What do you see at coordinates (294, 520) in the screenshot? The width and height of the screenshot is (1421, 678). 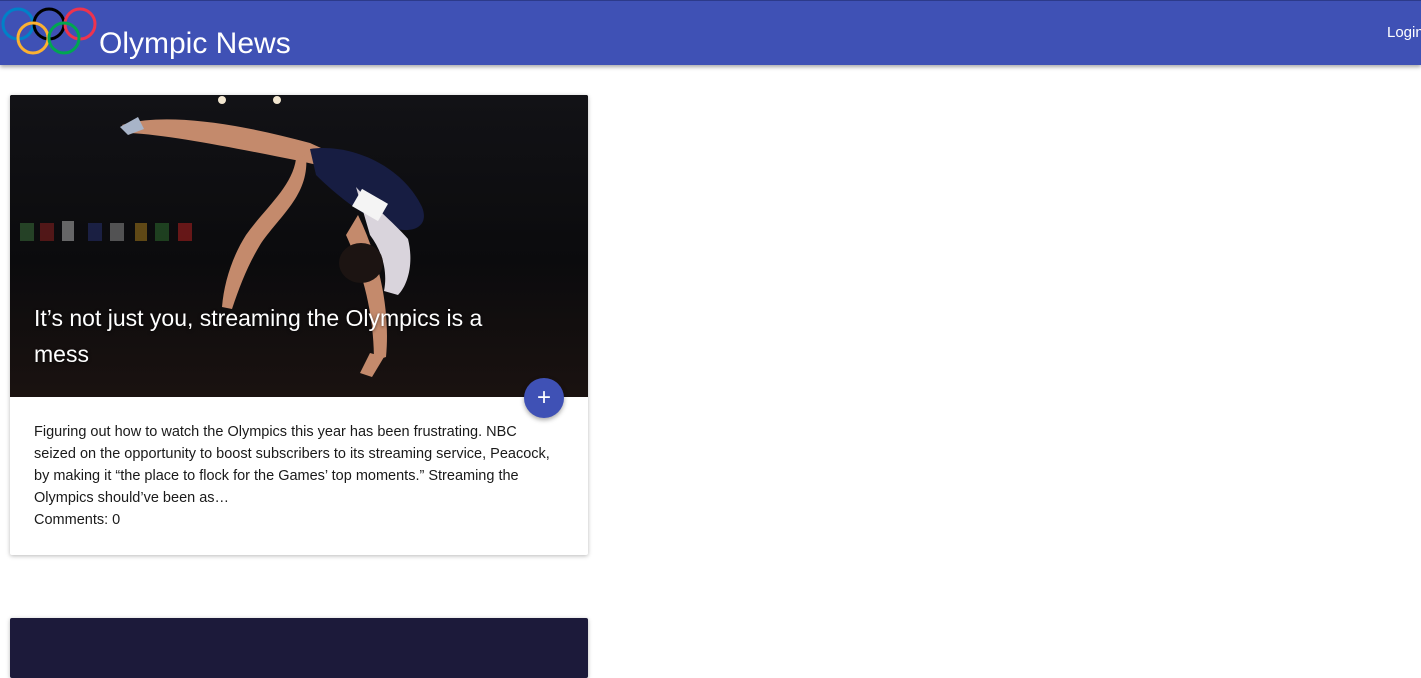 I see `comments-count: Comments: 0` at bounding box center [294, 520].